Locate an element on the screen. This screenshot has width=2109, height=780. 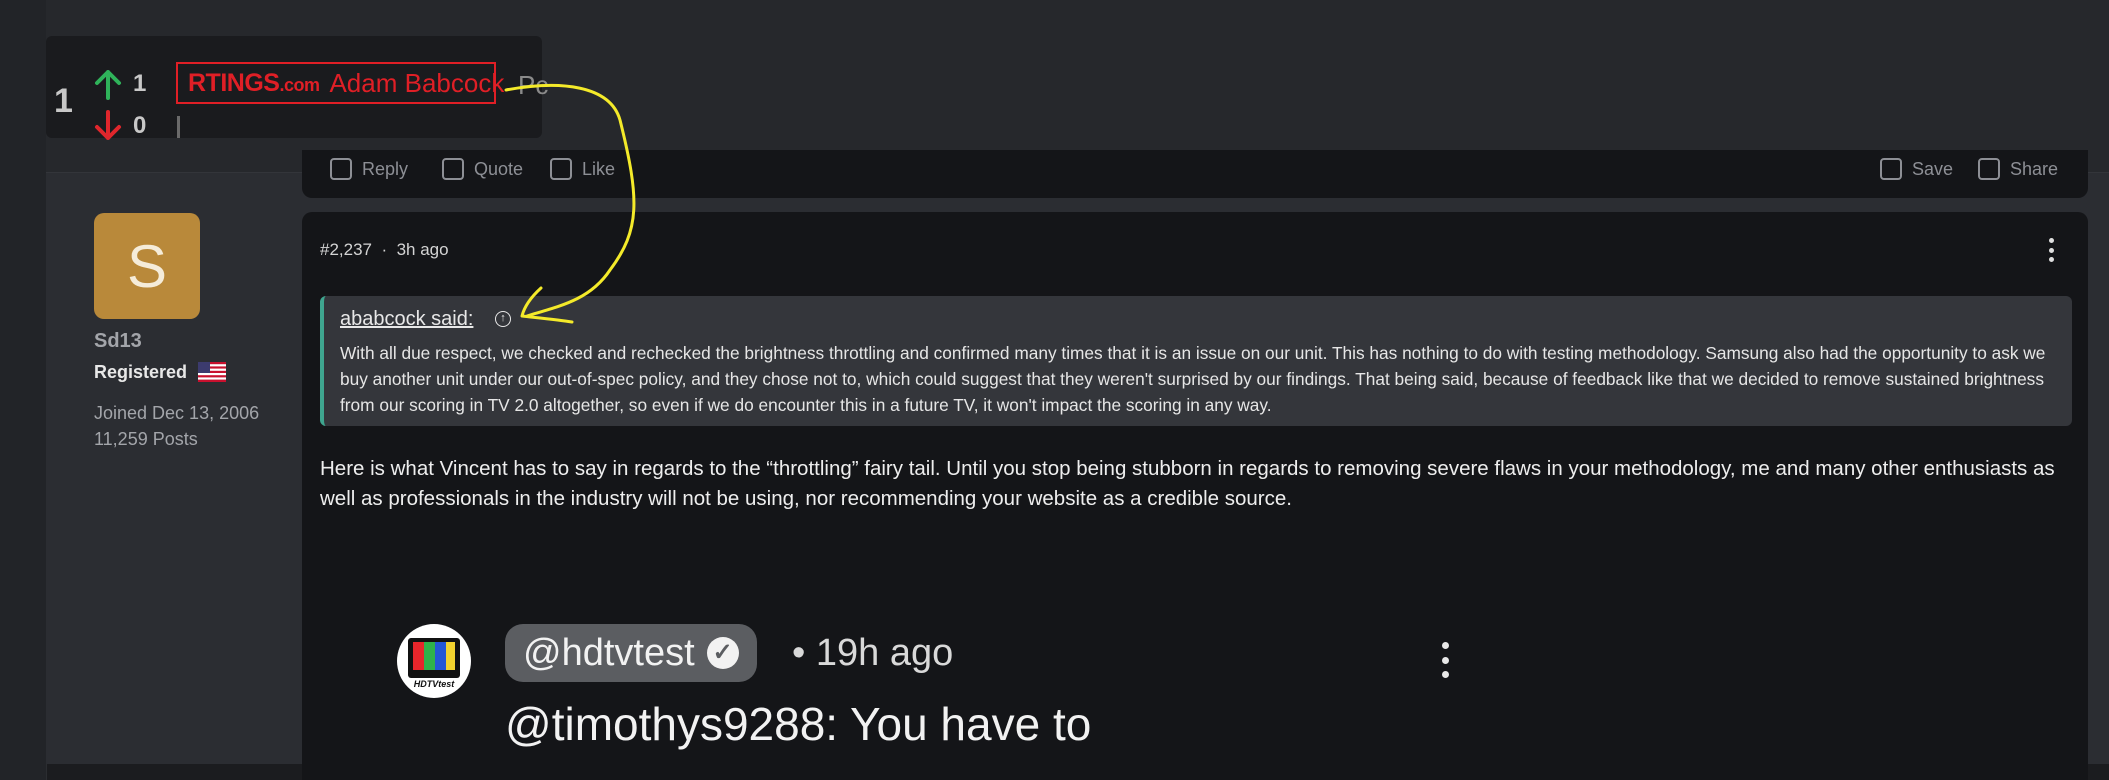
share-button: Share is located at coordinates (2018, 169).